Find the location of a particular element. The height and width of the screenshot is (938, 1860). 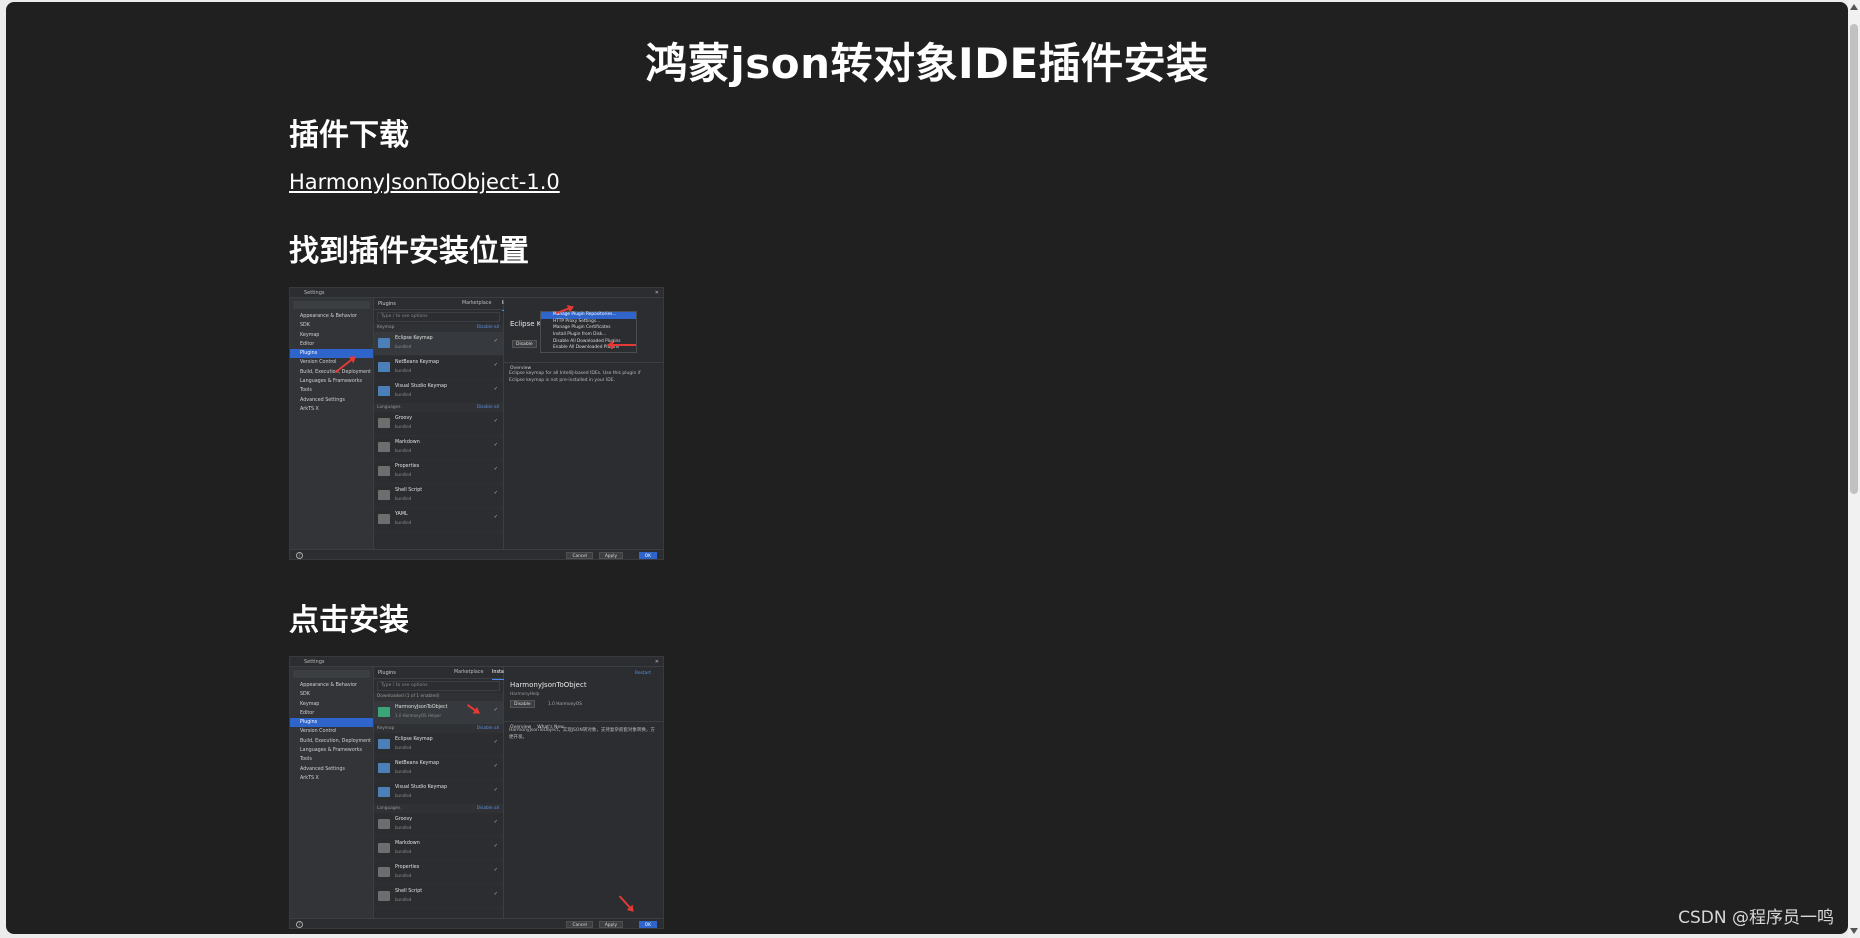

detail-title: HarmonyJsonToObject is located at coordinates (548, 685).